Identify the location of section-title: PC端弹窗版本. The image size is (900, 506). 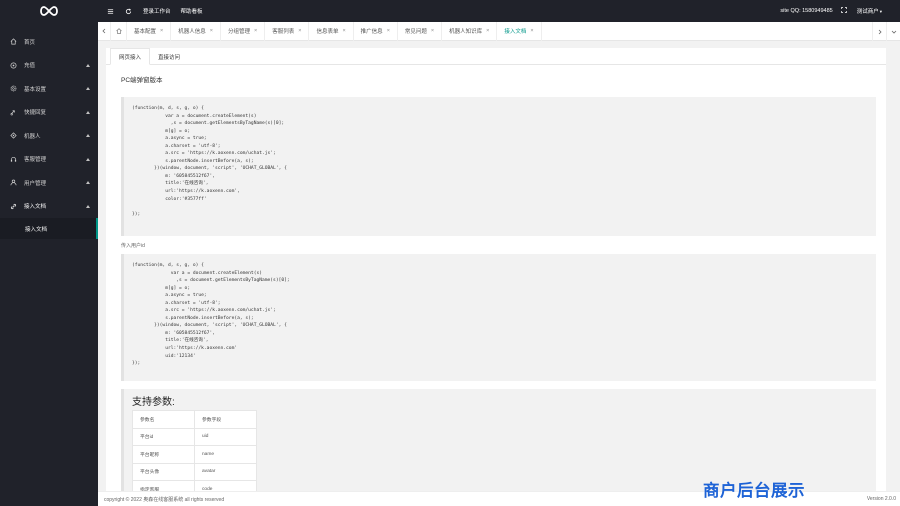
(142, 80).